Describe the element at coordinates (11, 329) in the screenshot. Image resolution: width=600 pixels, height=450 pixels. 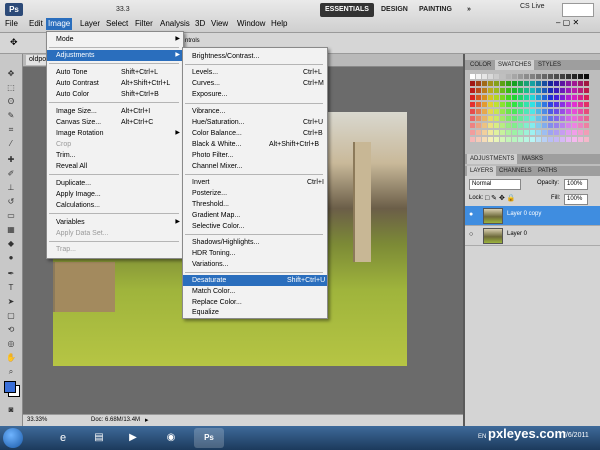
I see `3d-rotate-tool-icon: ⟲` at that location.